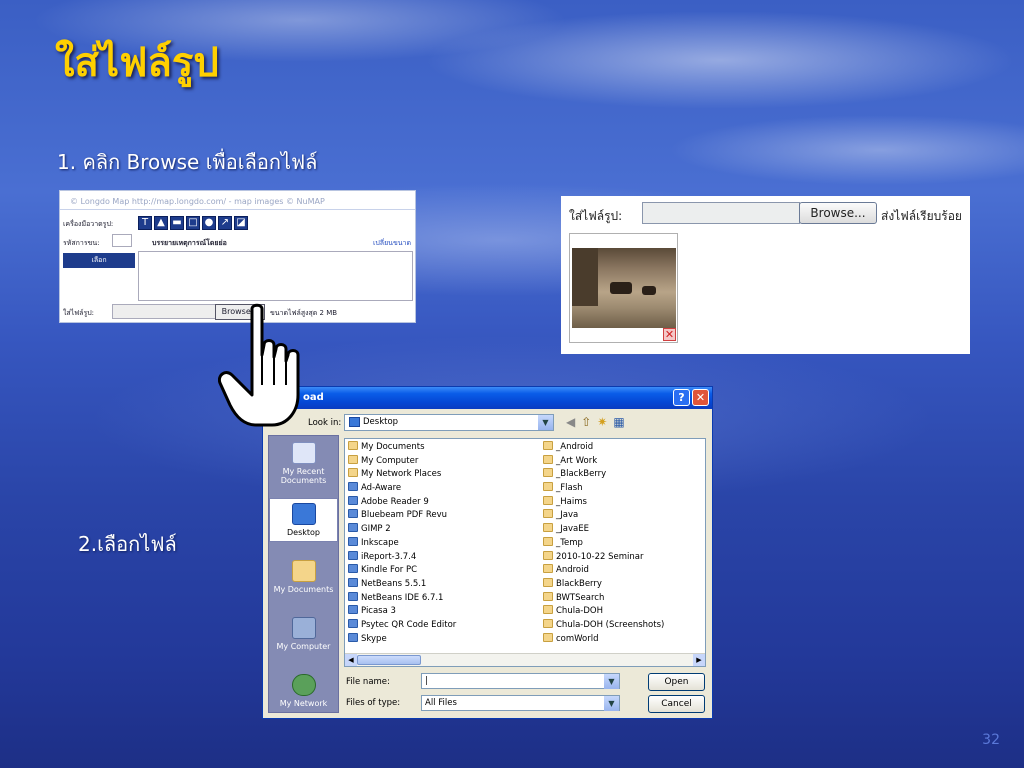  I want to click on file-list-item-label: _Flash, so click(569, 488).